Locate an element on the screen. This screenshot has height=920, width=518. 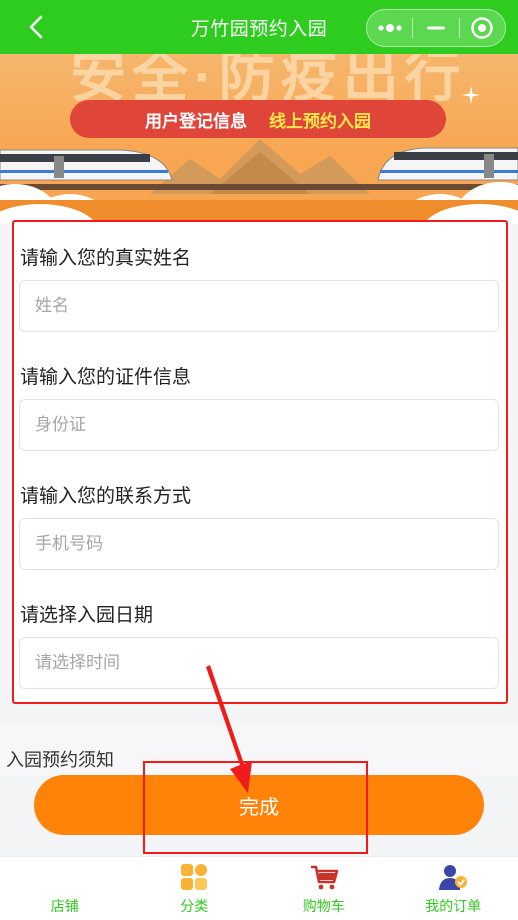
train-left-illustration is located at coordinates (86, 165).